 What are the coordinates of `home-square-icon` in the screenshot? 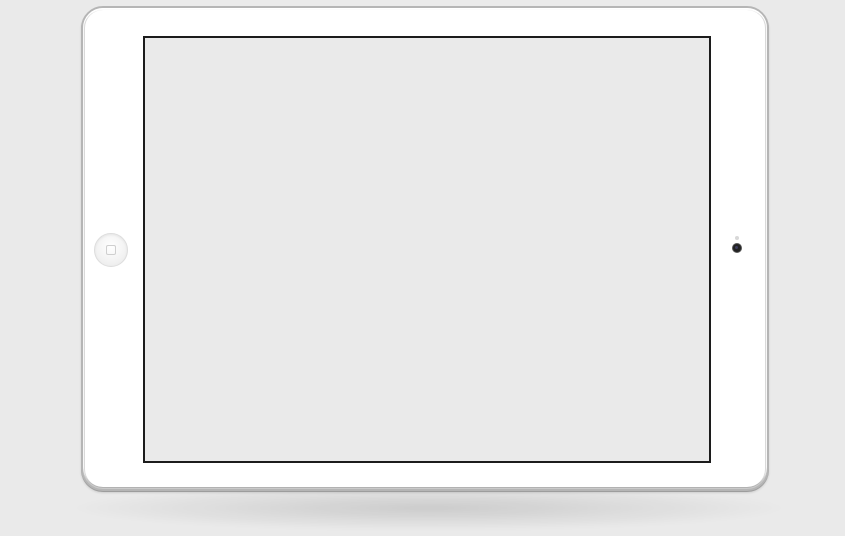 It's located at (111, 250).